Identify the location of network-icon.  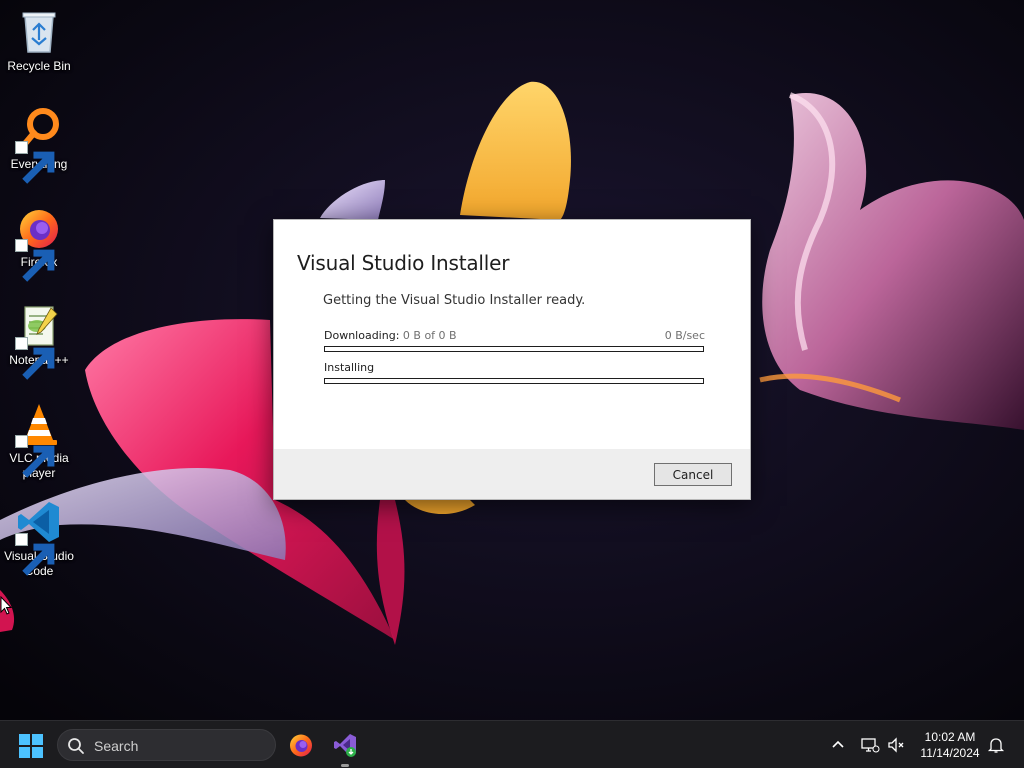
(870, 745).